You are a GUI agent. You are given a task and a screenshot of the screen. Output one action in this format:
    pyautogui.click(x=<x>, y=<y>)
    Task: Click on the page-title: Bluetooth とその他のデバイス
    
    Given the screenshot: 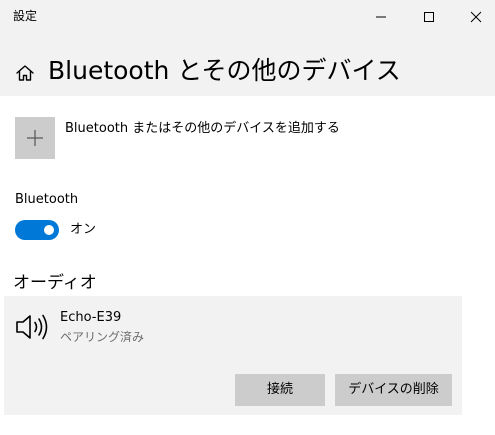 What is the action you would take?
    pyautogui.click(x=224, y=70)
    